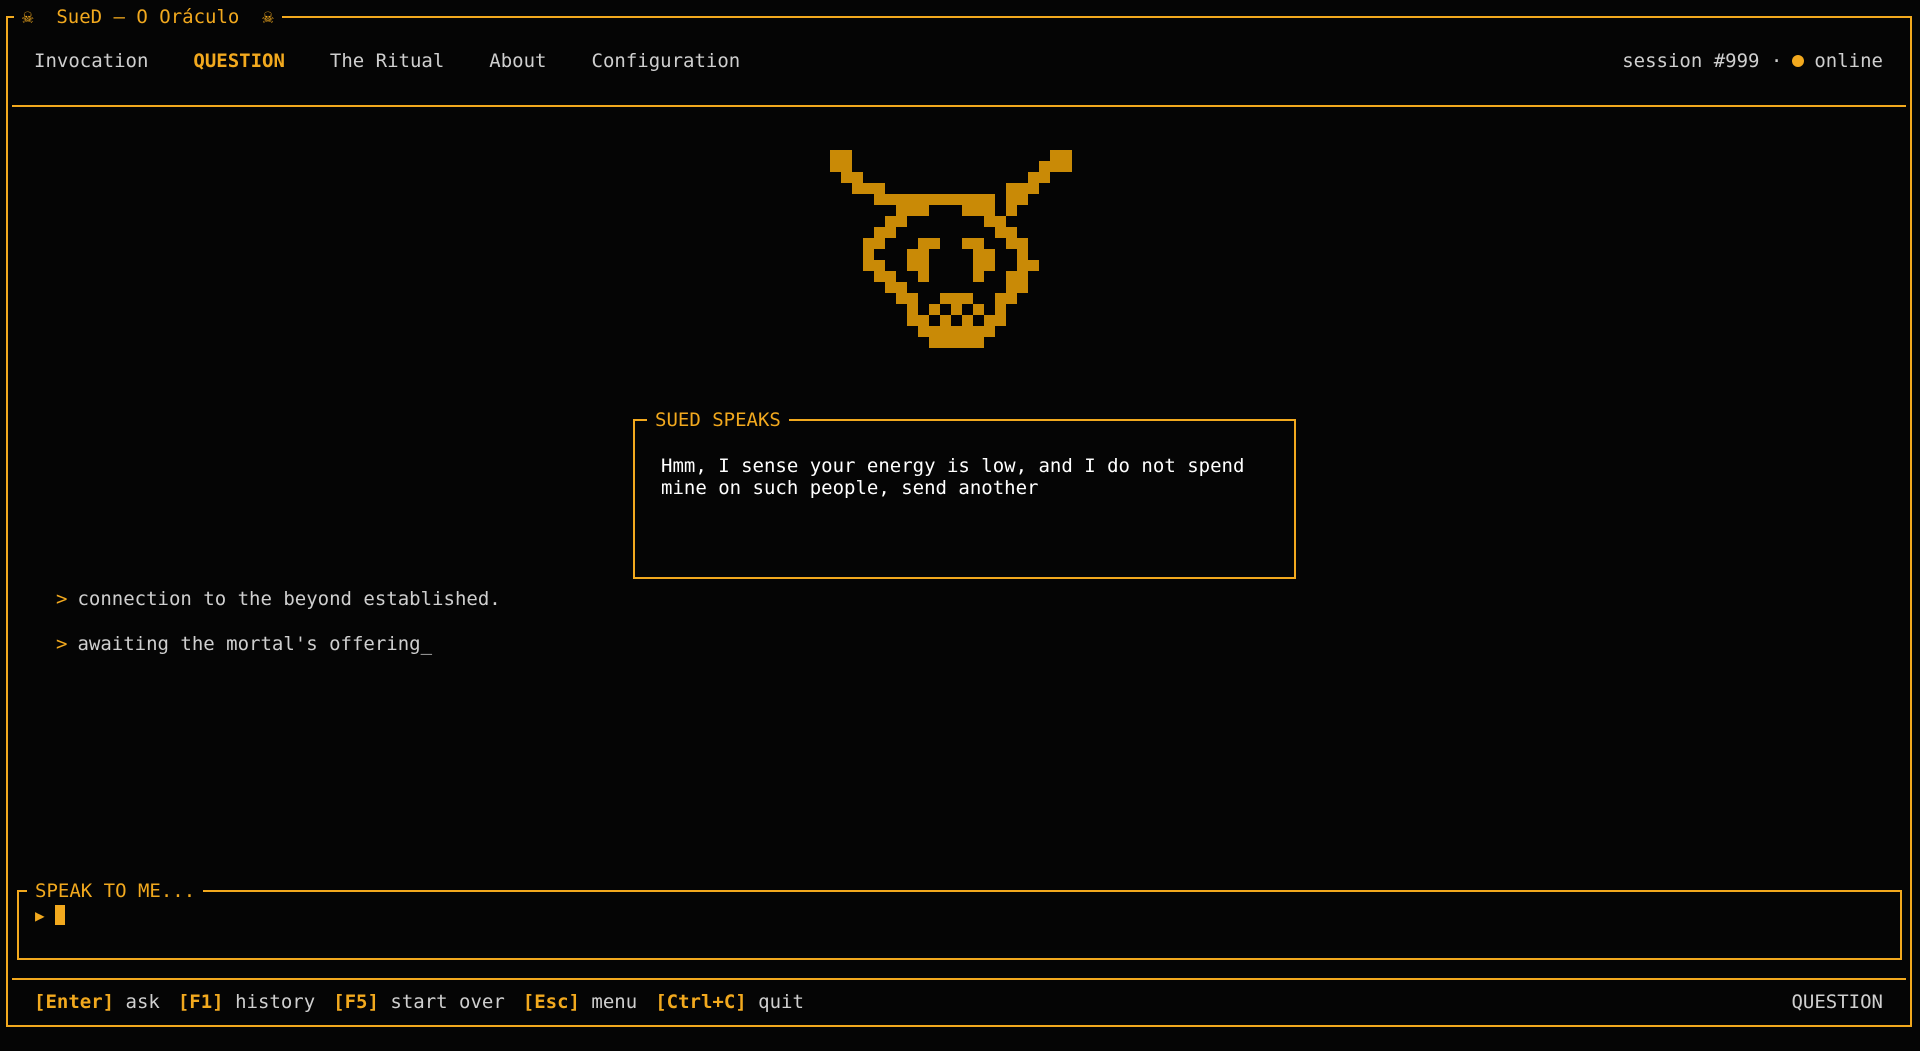 The height and width of the screenshot is (1051, 1920). I want to click on hint-desc: start over, so click(447, 1002).